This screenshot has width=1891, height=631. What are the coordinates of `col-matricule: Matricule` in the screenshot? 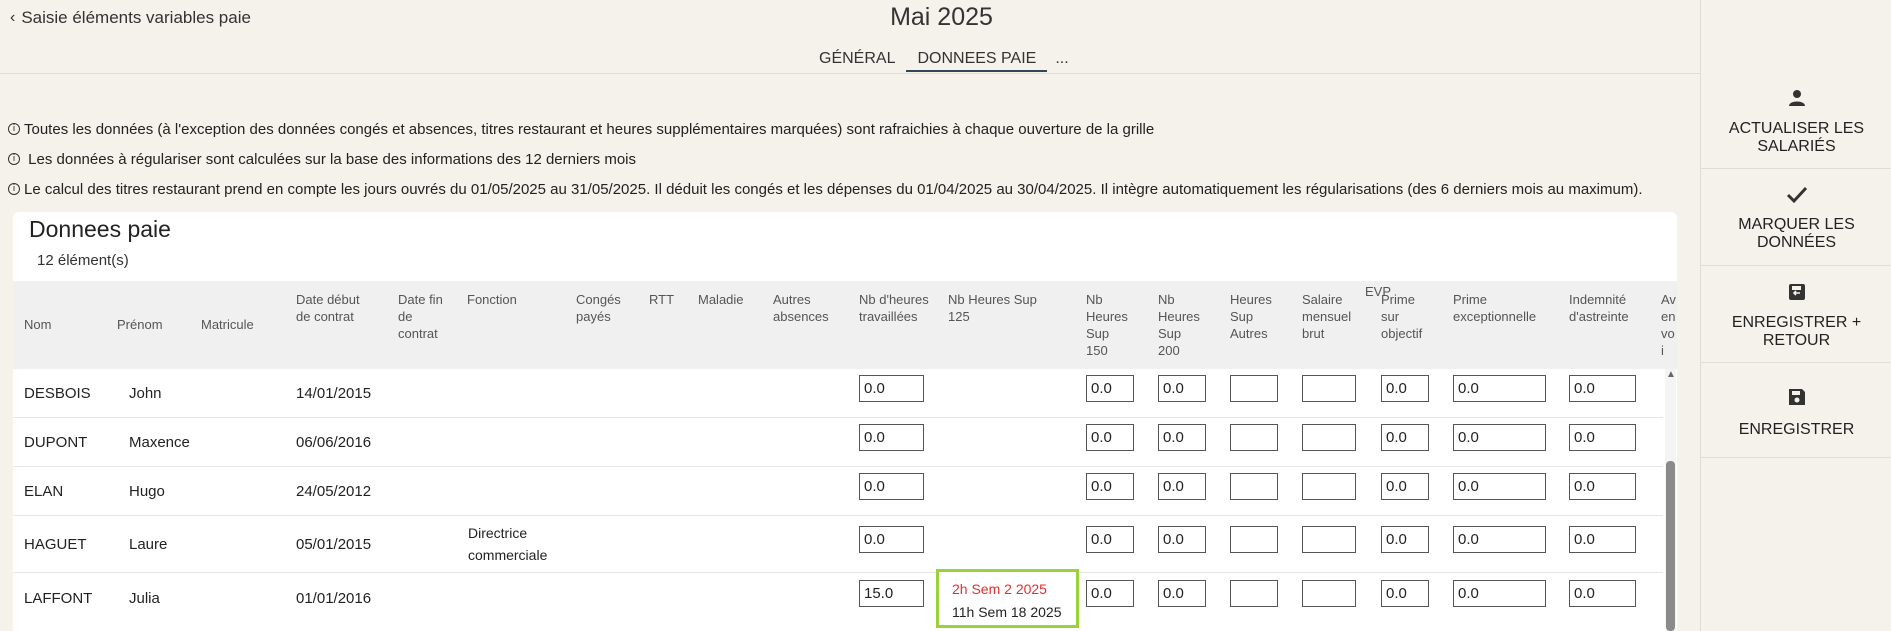 It's located at (227, 324).